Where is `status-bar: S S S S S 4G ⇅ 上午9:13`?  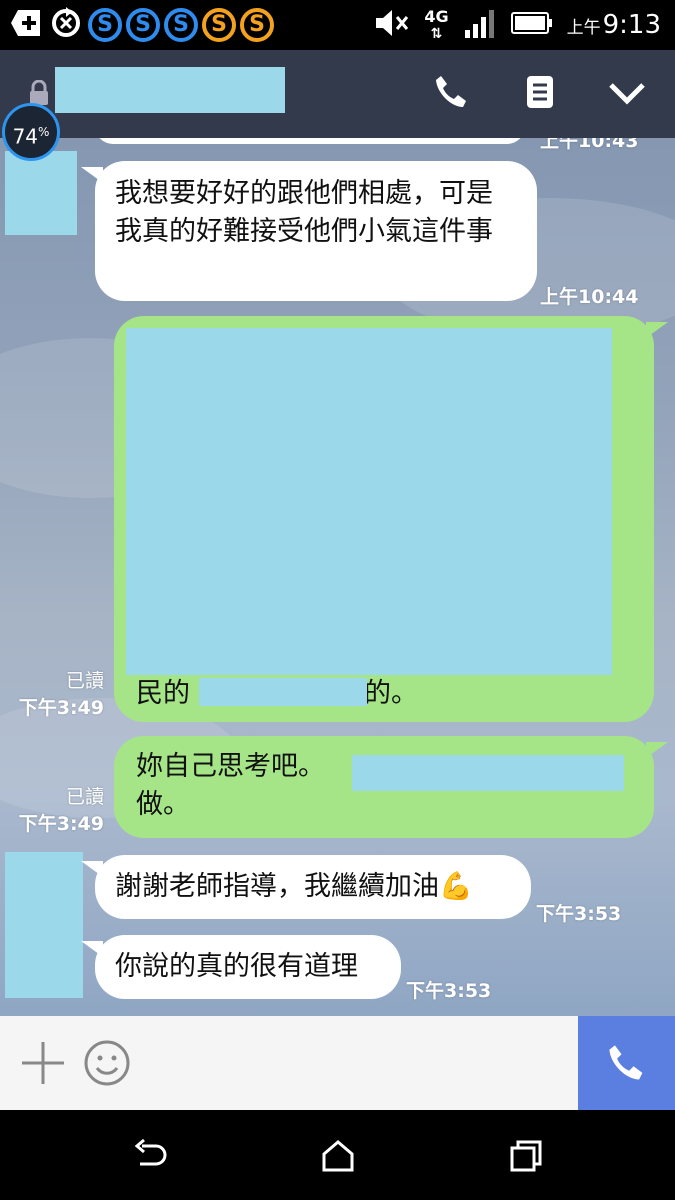
status-bar: S S S S S 4G ⇅ 上午9:13 is located at coordinates (337, 25).